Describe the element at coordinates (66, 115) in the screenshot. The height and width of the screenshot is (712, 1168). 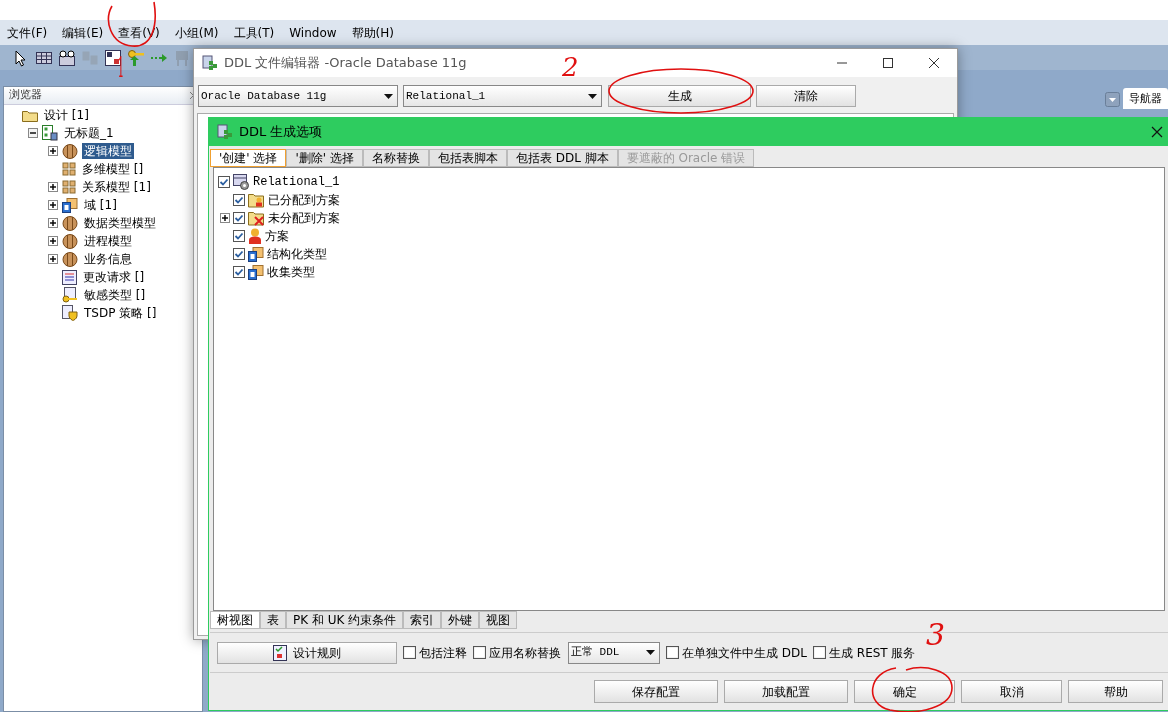
I see `tree-item: 设计 [1]` at that location.